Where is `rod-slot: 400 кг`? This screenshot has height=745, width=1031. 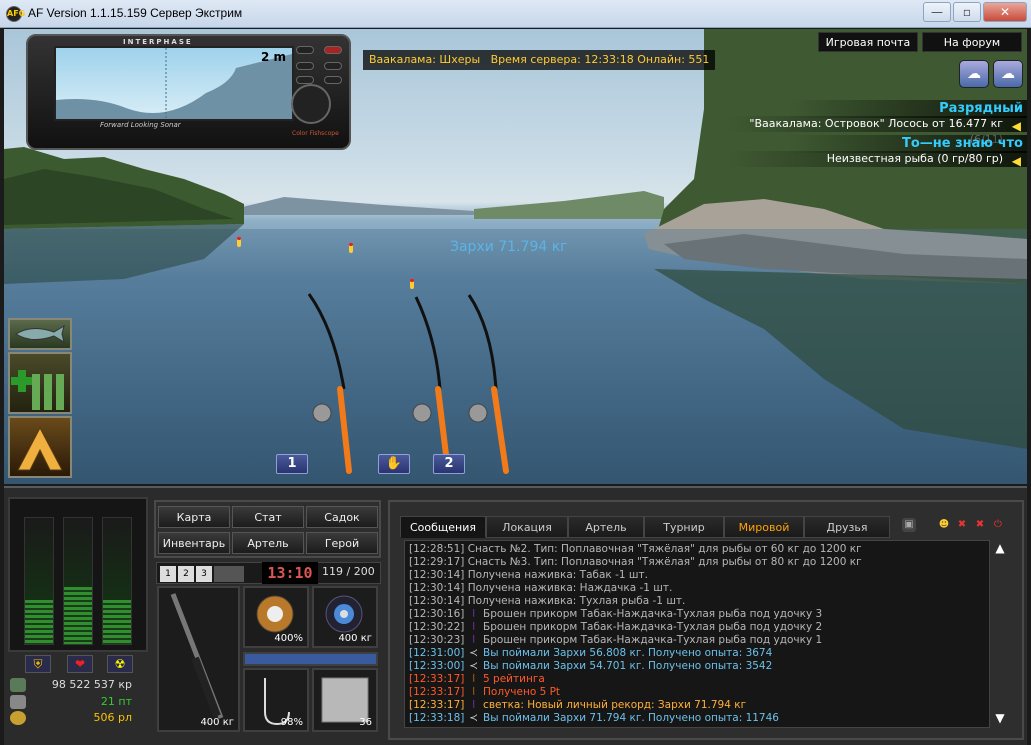 rod-slot: 400 кг is located at coordinates (198, 659).